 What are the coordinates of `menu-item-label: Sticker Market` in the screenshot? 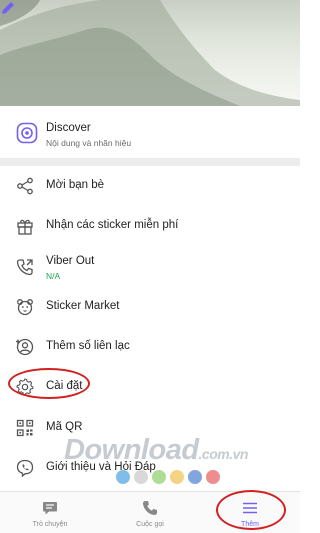 It's located at (83, 305).